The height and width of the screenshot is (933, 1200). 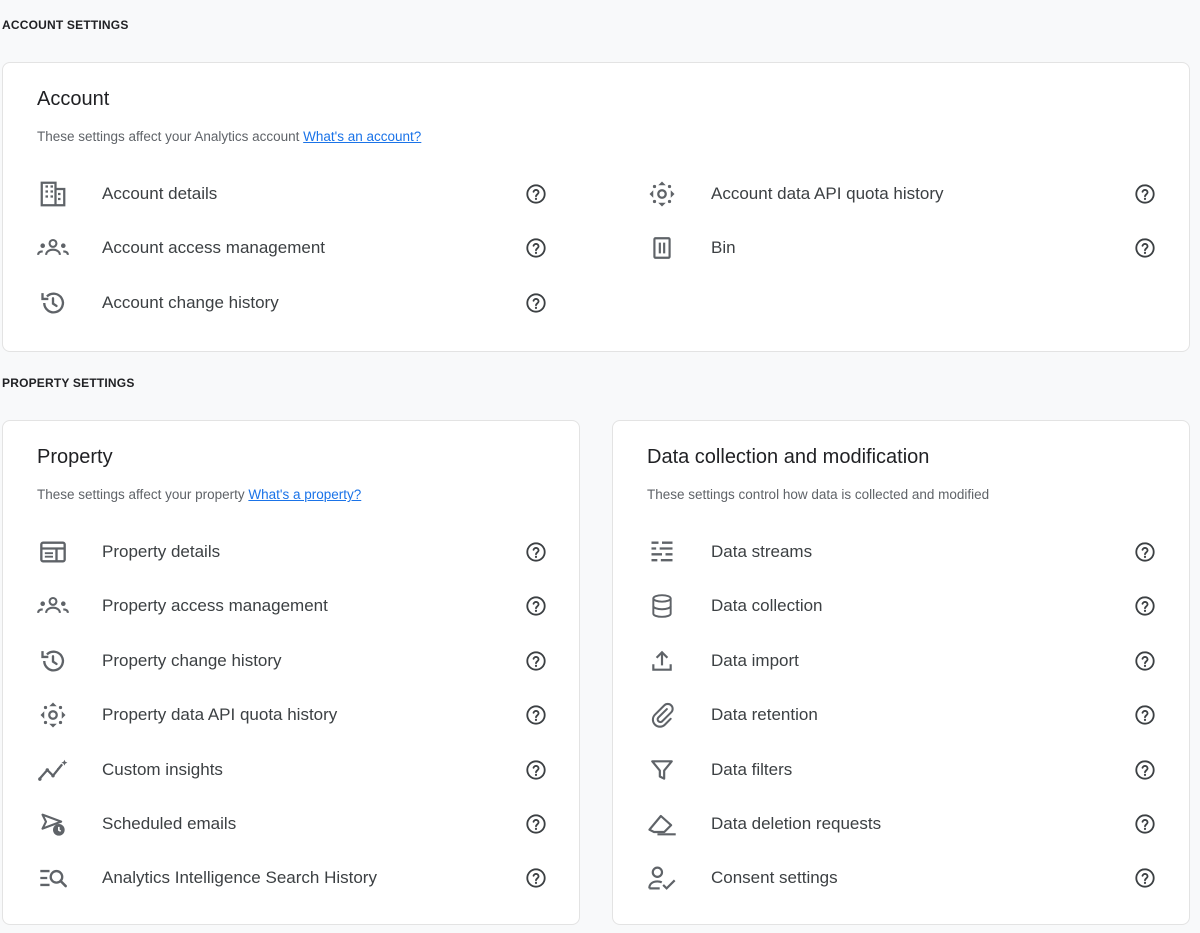 I want to click on account-details-label: Account details, so click(x=160, y=193).